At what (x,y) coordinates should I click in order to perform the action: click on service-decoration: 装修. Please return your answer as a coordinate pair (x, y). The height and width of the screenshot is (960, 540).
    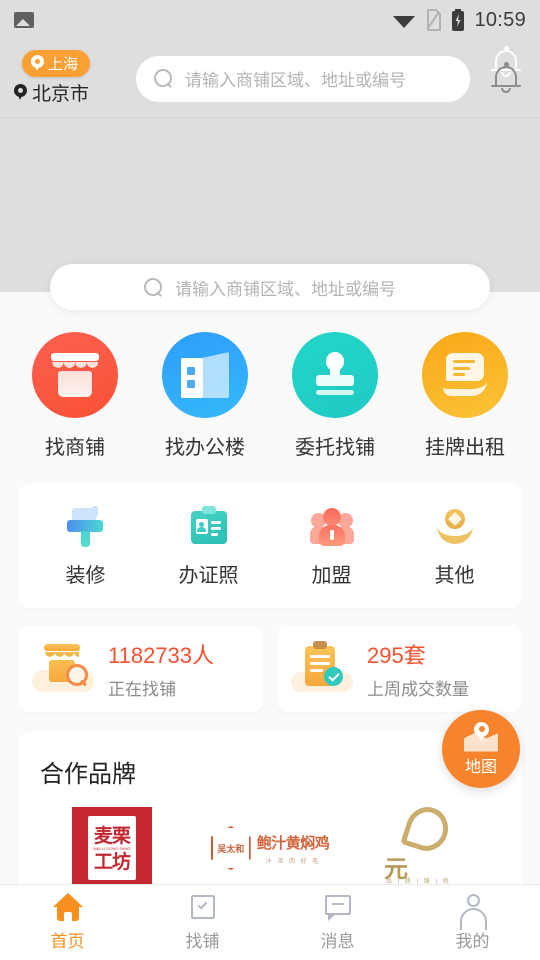
    Looking at the image, I should click on (85, 547).